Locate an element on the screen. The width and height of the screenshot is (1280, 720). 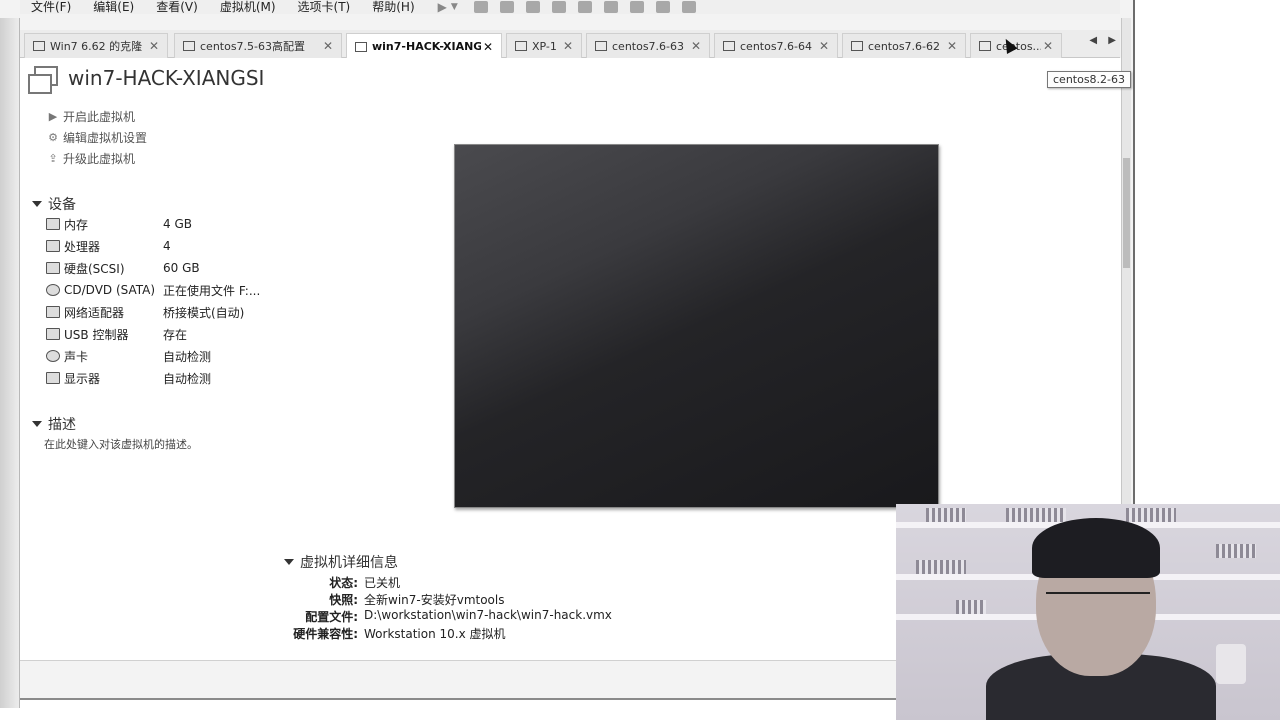
devices-section-header: 设备 is located at coordinates (54, 204).